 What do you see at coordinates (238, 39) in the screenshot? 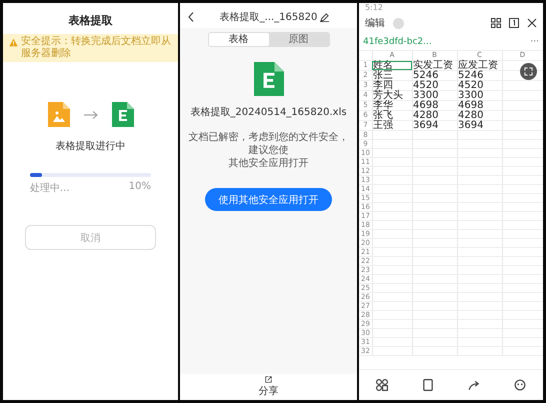
I see `view-tab: 表格` at bounding box center [238, 39].